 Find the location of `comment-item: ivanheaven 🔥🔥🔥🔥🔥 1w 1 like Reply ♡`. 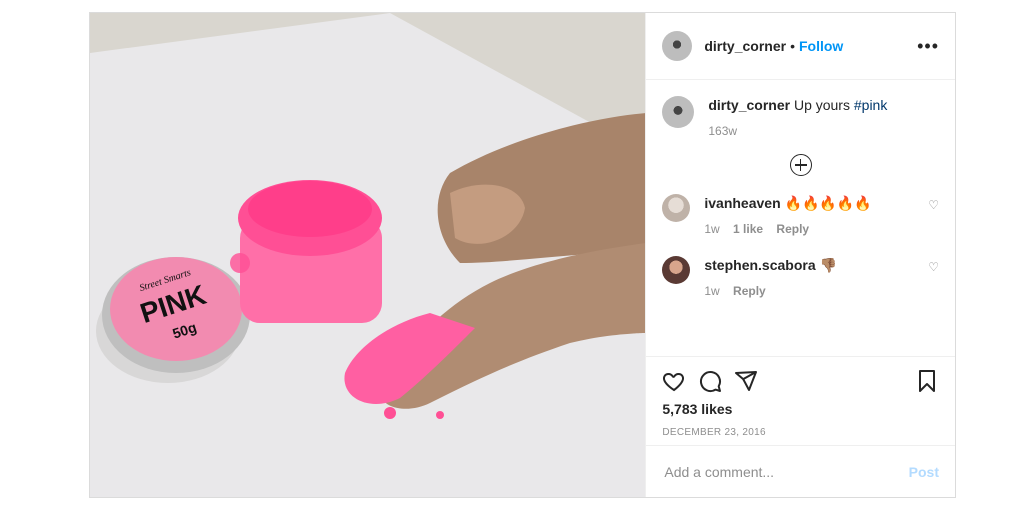

comment-item: ivanheaven 🔥🔥🔥🔥🔥 1w 1 like Reply ♡ is located at coordinates (800, 216).